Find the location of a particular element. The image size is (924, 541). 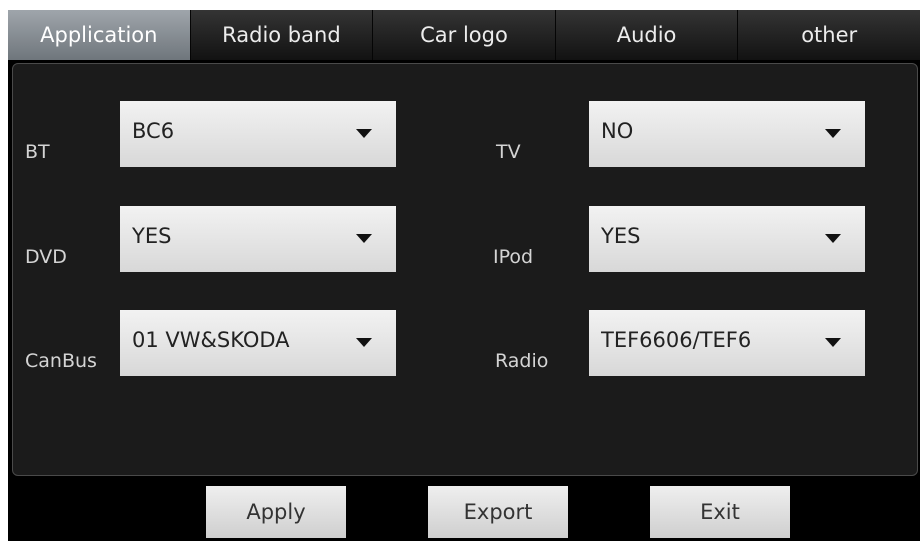

dvd-value: YES is located at coordinates (152, 236).